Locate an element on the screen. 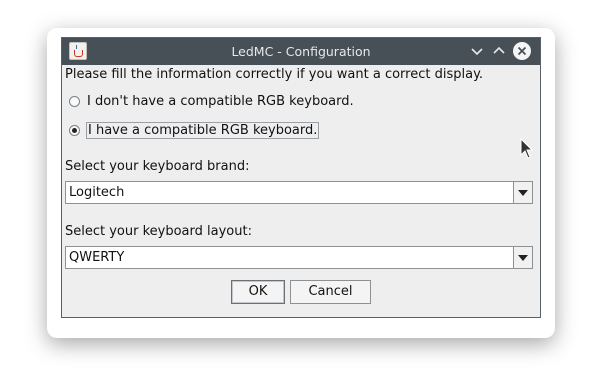 The height and width of the screenshot is (379, 602). close-button is located at coordinates (522, 51).